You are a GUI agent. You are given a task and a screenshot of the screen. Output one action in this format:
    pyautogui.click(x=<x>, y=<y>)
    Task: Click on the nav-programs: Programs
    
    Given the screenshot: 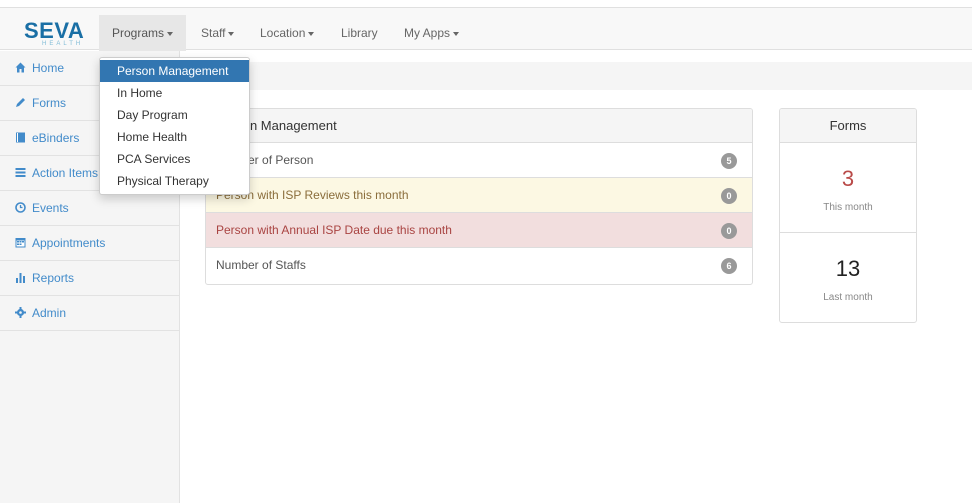 What is the action you would take?
    pyautogui.click(x=142, y=33)
    